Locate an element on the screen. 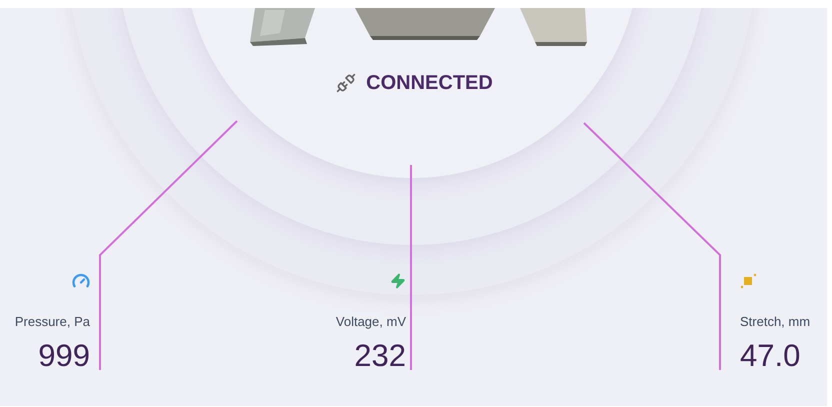 The height and width of the screenshot is (407, 832). sensor-label: Pressure, Pa is located at coordinates (52, 322).